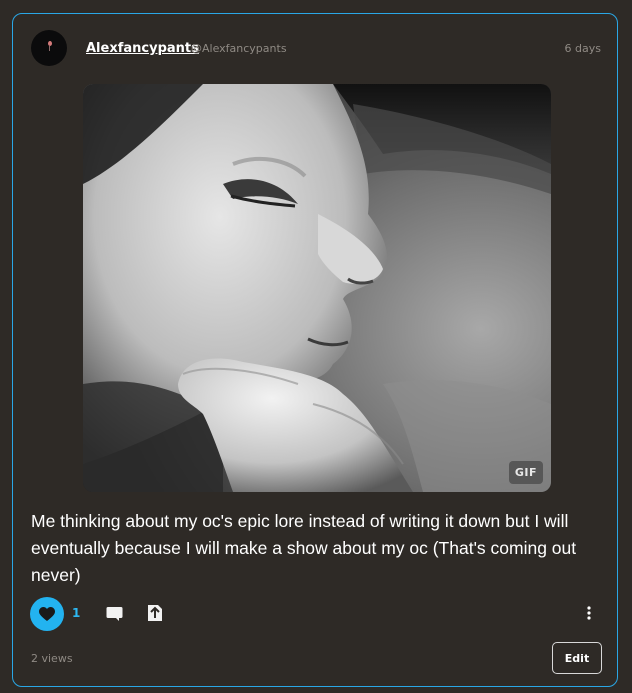 The width and height of the screenshot is (632, 693). Describe the element at coordinates (76, 613) in the screenshot. I see `like-count: 1` at that location.